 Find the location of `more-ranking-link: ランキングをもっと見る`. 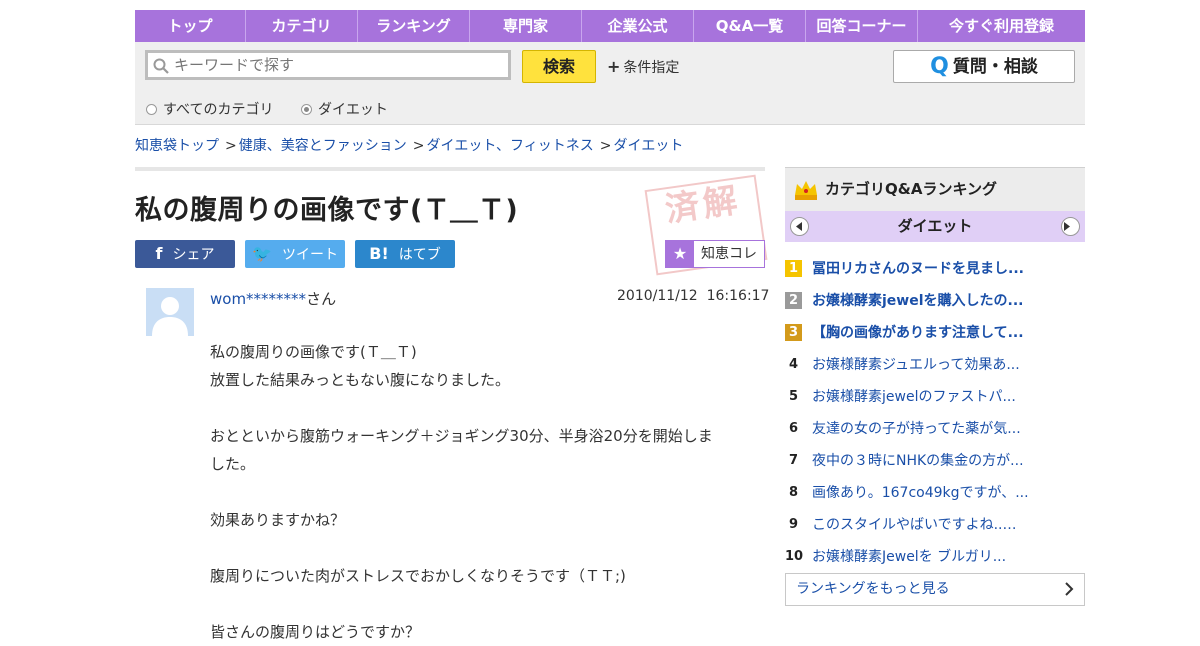

more-ranking-link: ランキングをもっと見る is located at coordinates (935, 589).